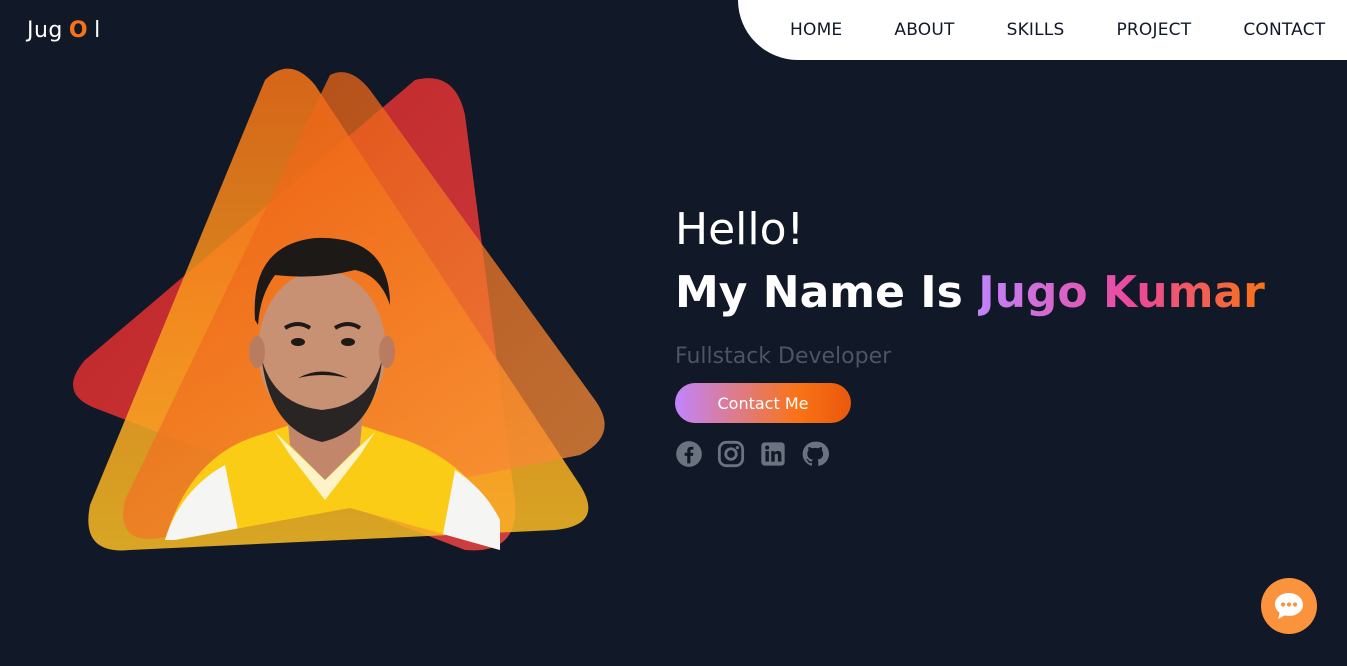 Image resolution: width=1347 pixels, height=666 pixels. Describe the element at coordinates (815, 454) in the screenshot. I see `github-icon` at that location.